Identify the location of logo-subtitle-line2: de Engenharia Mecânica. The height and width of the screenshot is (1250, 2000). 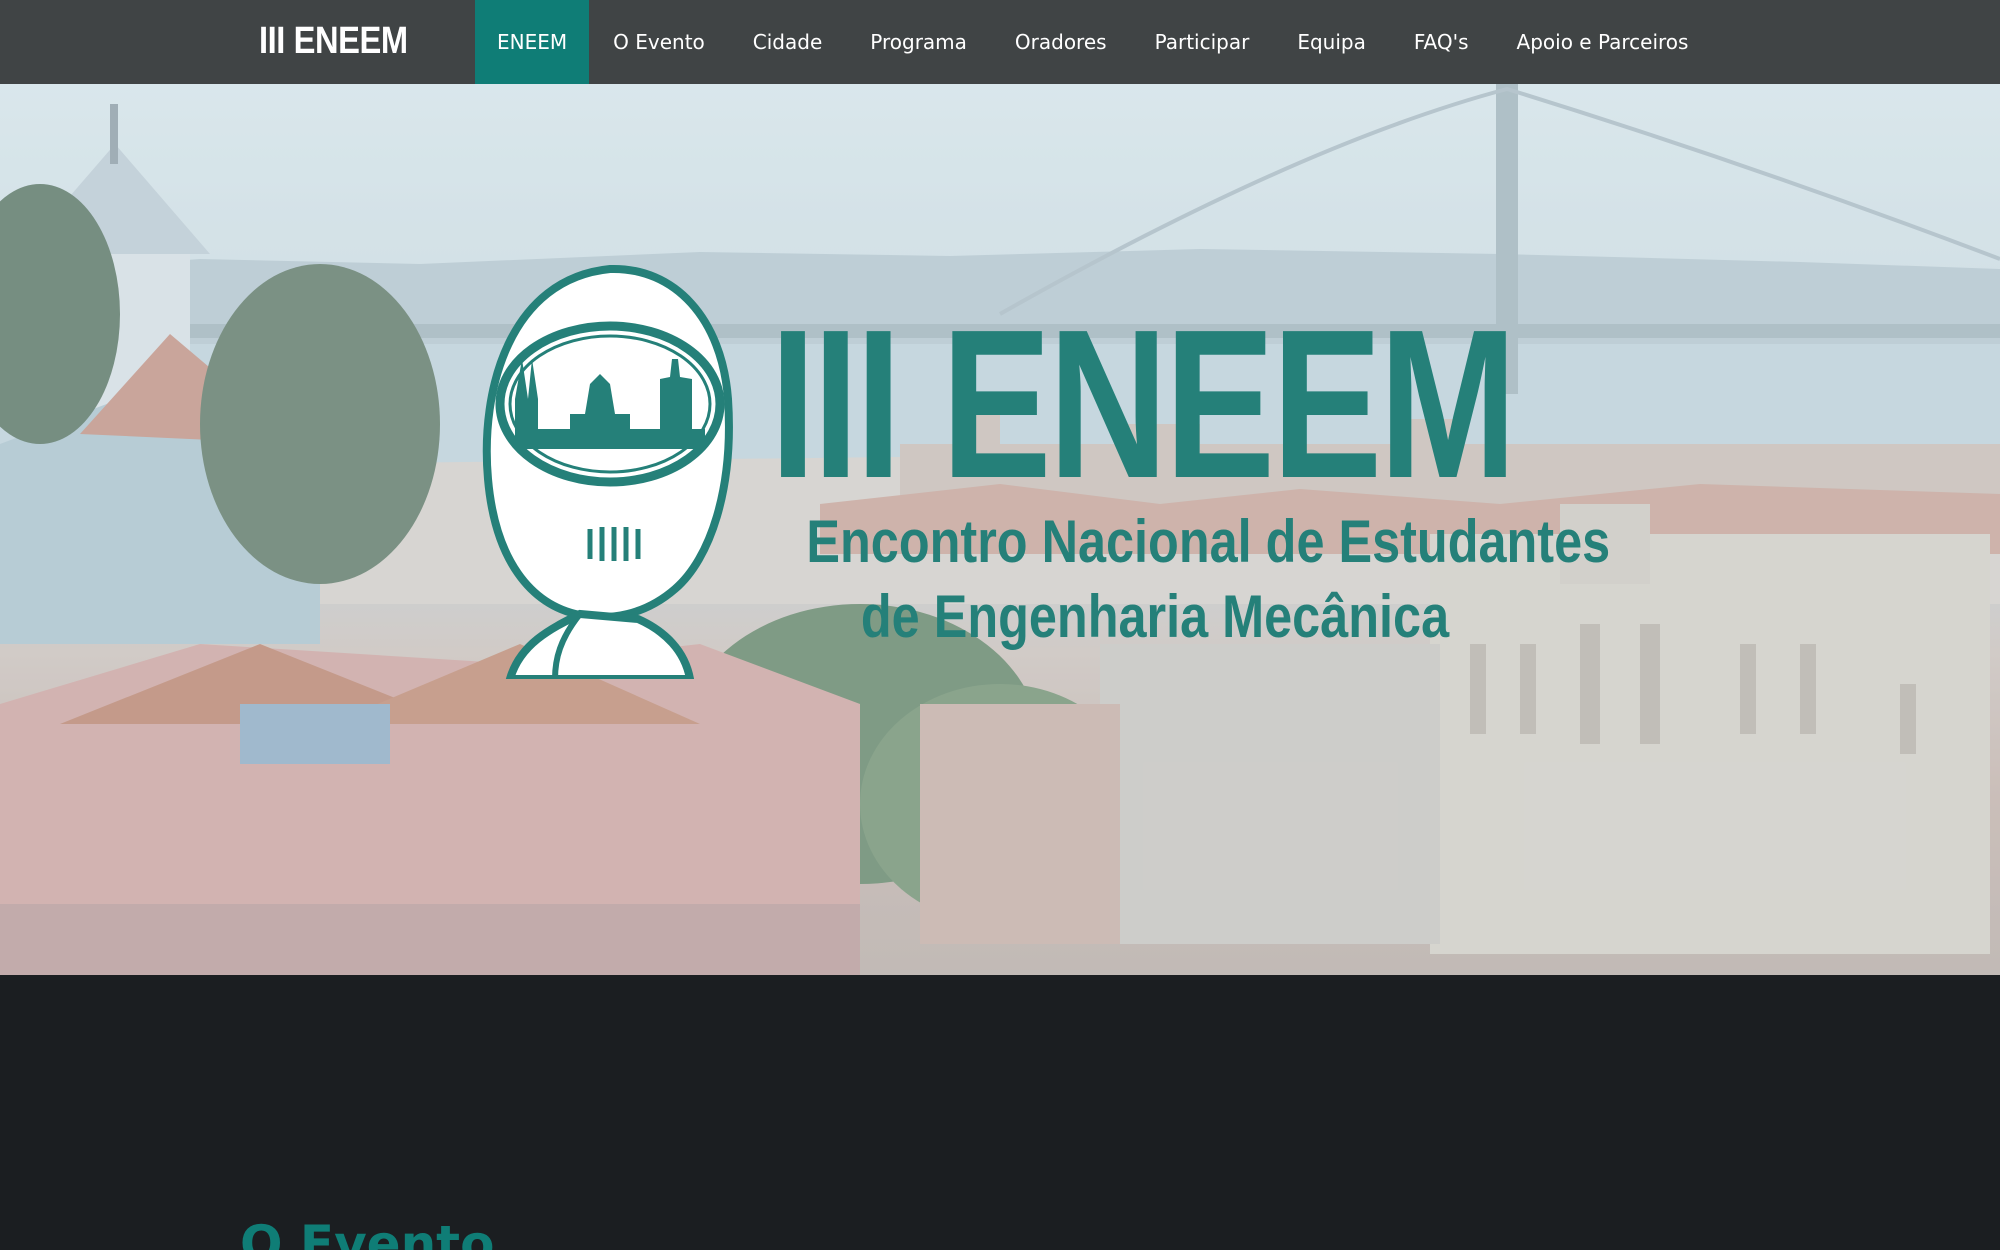
(1155, 616).